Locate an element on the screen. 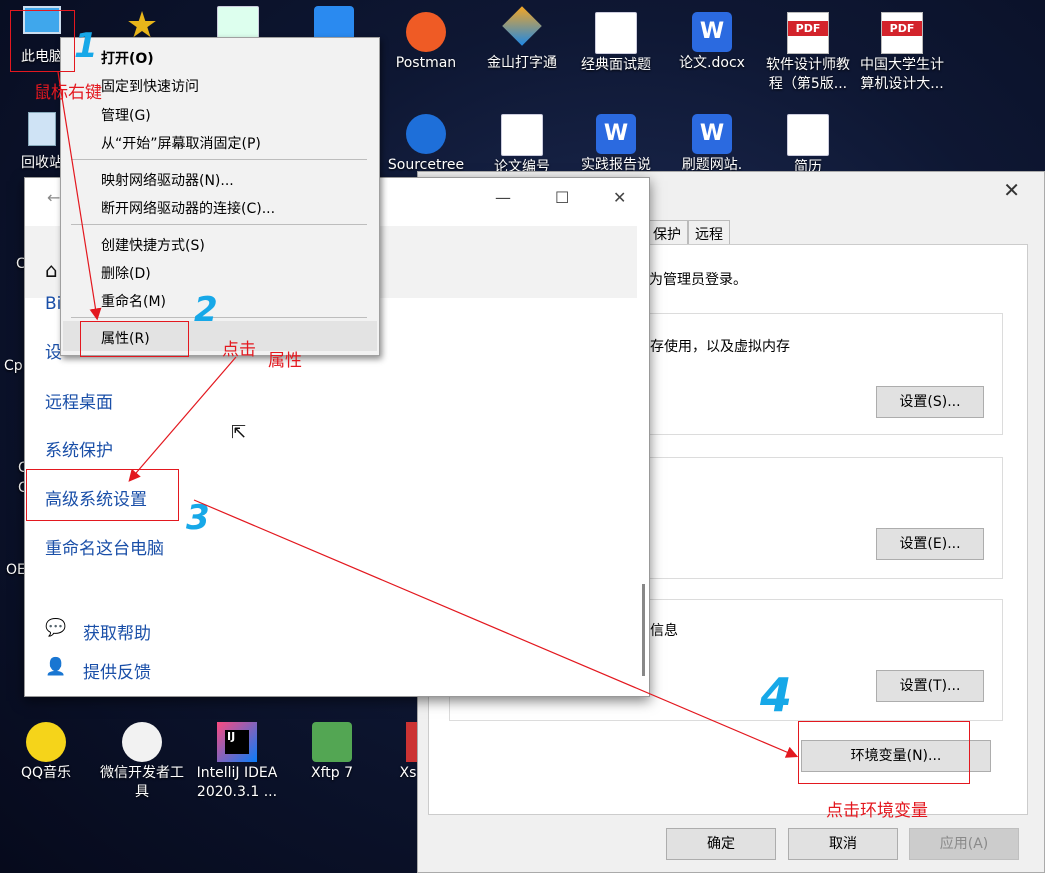 The height and width of the screenshot is (873, 1045). arrow-to-advanced is located at coordinates (182, 419).